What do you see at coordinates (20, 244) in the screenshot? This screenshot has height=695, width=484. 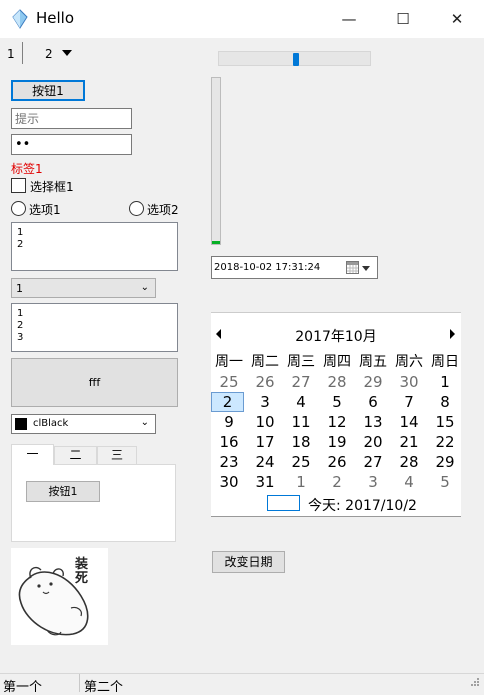 I see `memo-line: 2` at bounding box center [20, 244].